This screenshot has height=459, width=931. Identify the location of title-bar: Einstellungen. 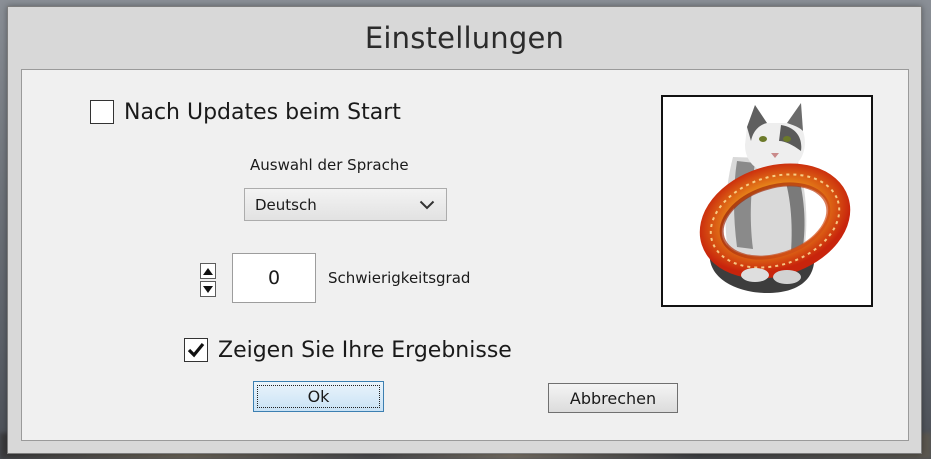
(464, 38).